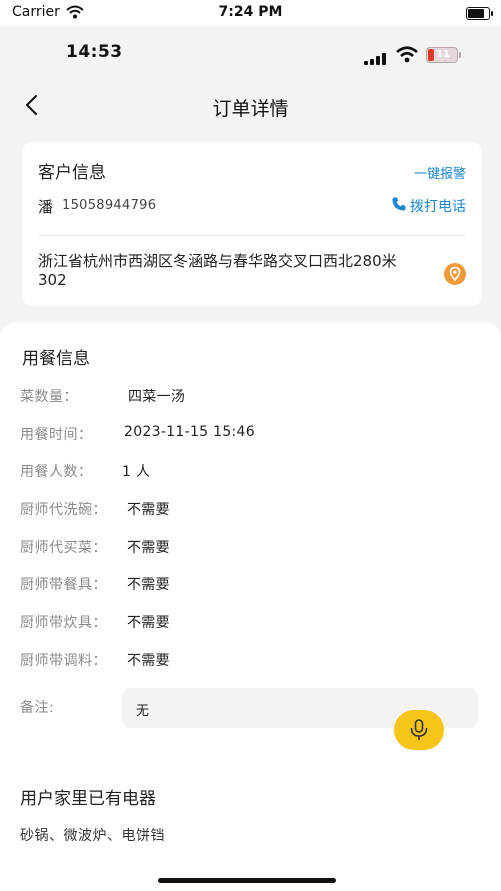 Image resolution: width=501 pixels, height=891 pixels. I want to click on location-pin-icon, so click(455, 274).